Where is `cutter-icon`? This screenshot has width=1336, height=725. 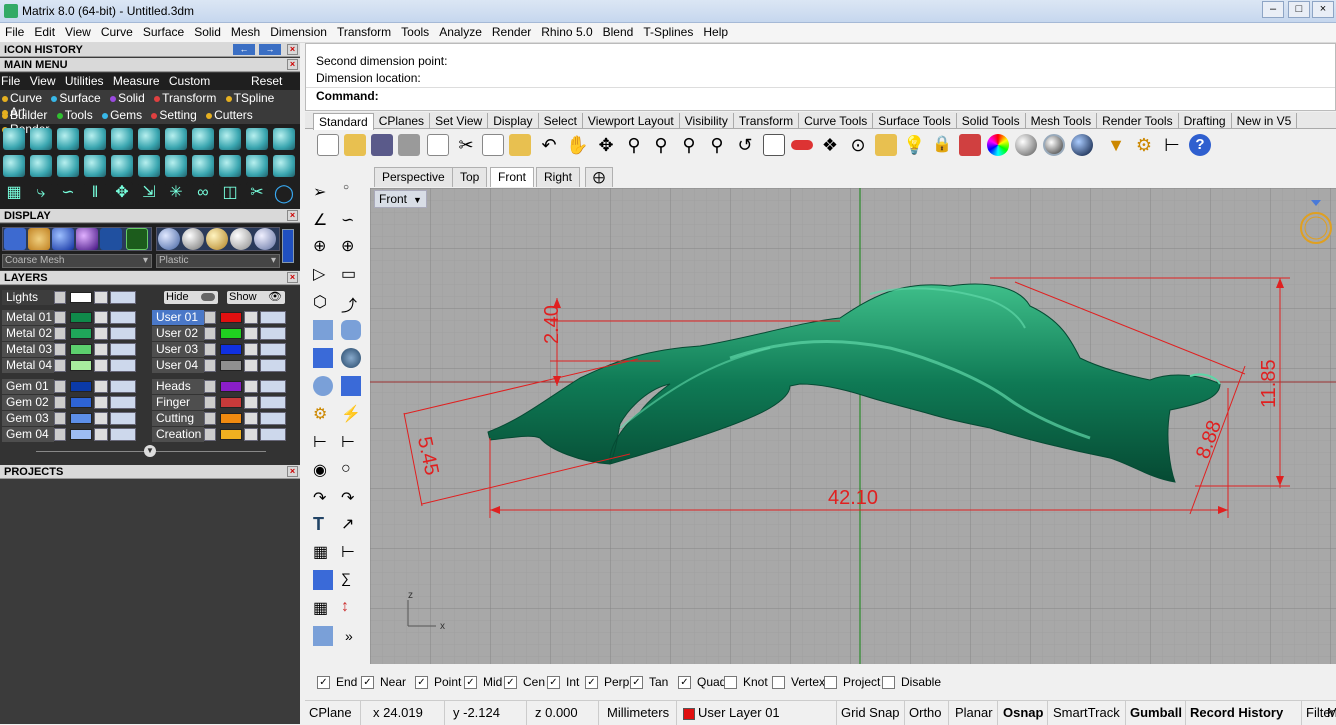 cutter-icon is located at coordinates (230, 139).